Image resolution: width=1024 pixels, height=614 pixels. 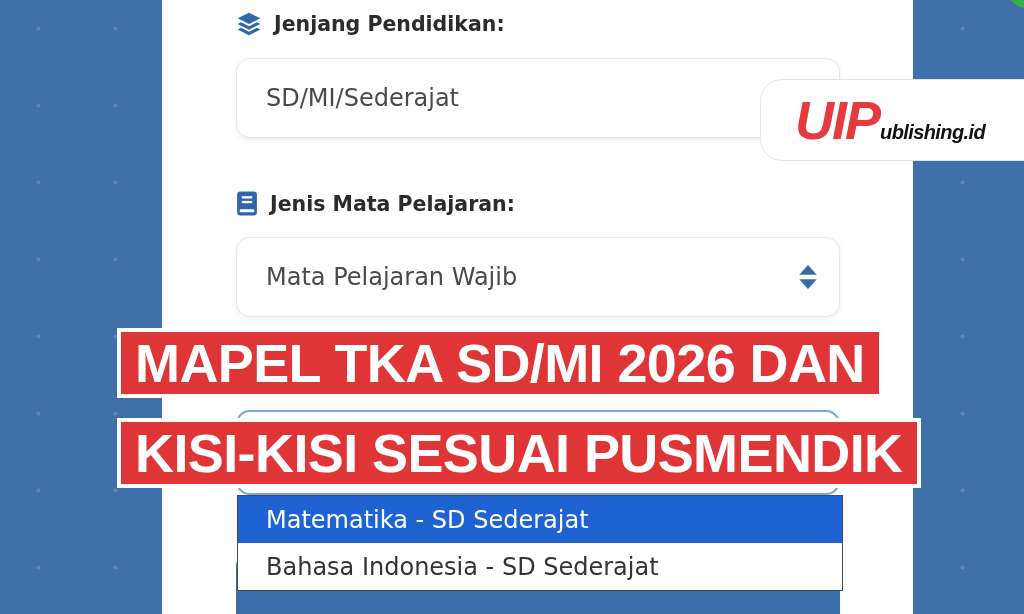 I want to click on layers-icon, so click(x=249, y=24).